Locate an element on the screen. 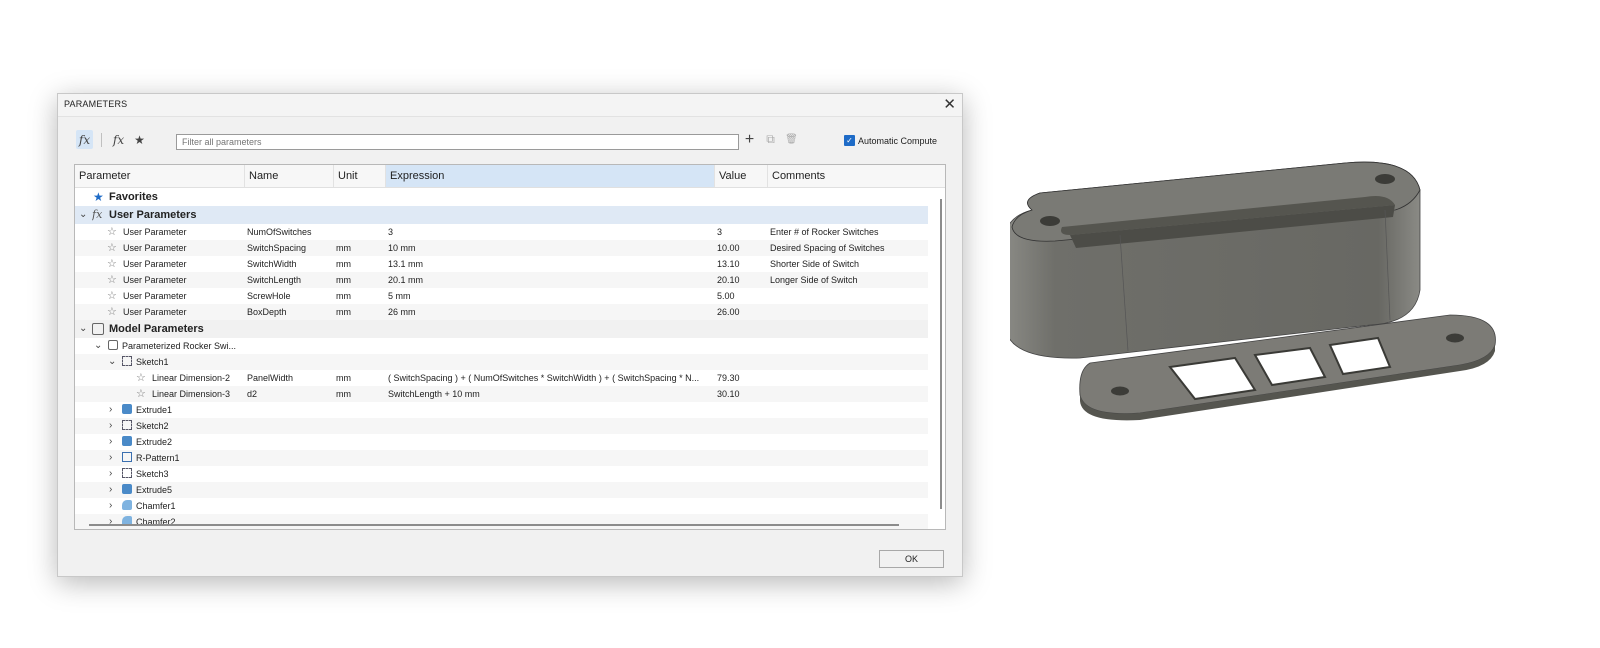 The height and width of the screenshot is (648, 1600). automatic-compute-toggle: ✓ Automatic Compute is located at coordinates (890, 140).